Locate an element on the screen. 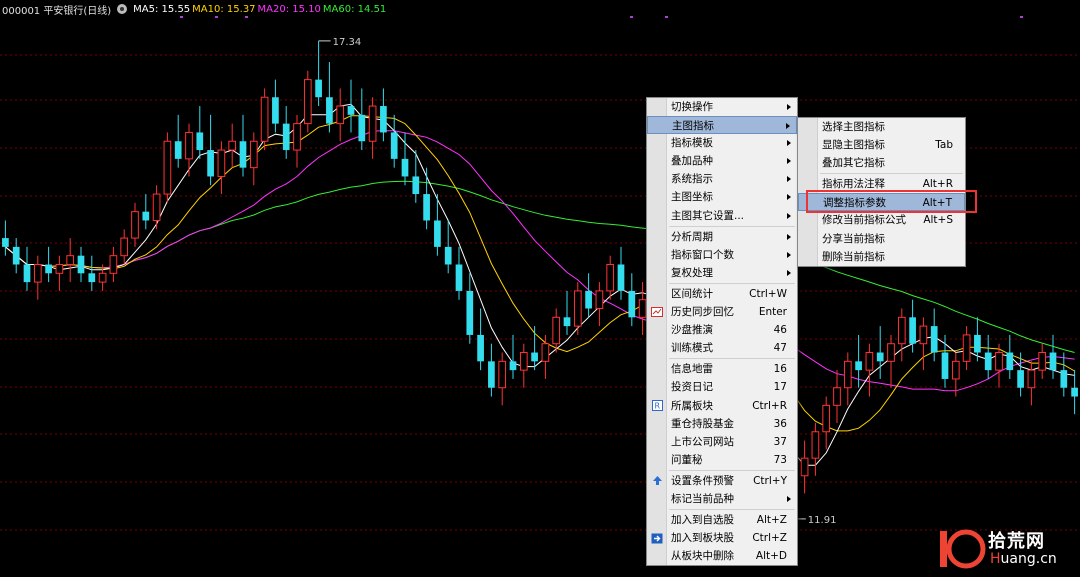 The height and width of the screenshot is (577, 1080). main_menu-item: 标记当前品种 is located at coordinates (722, 499).